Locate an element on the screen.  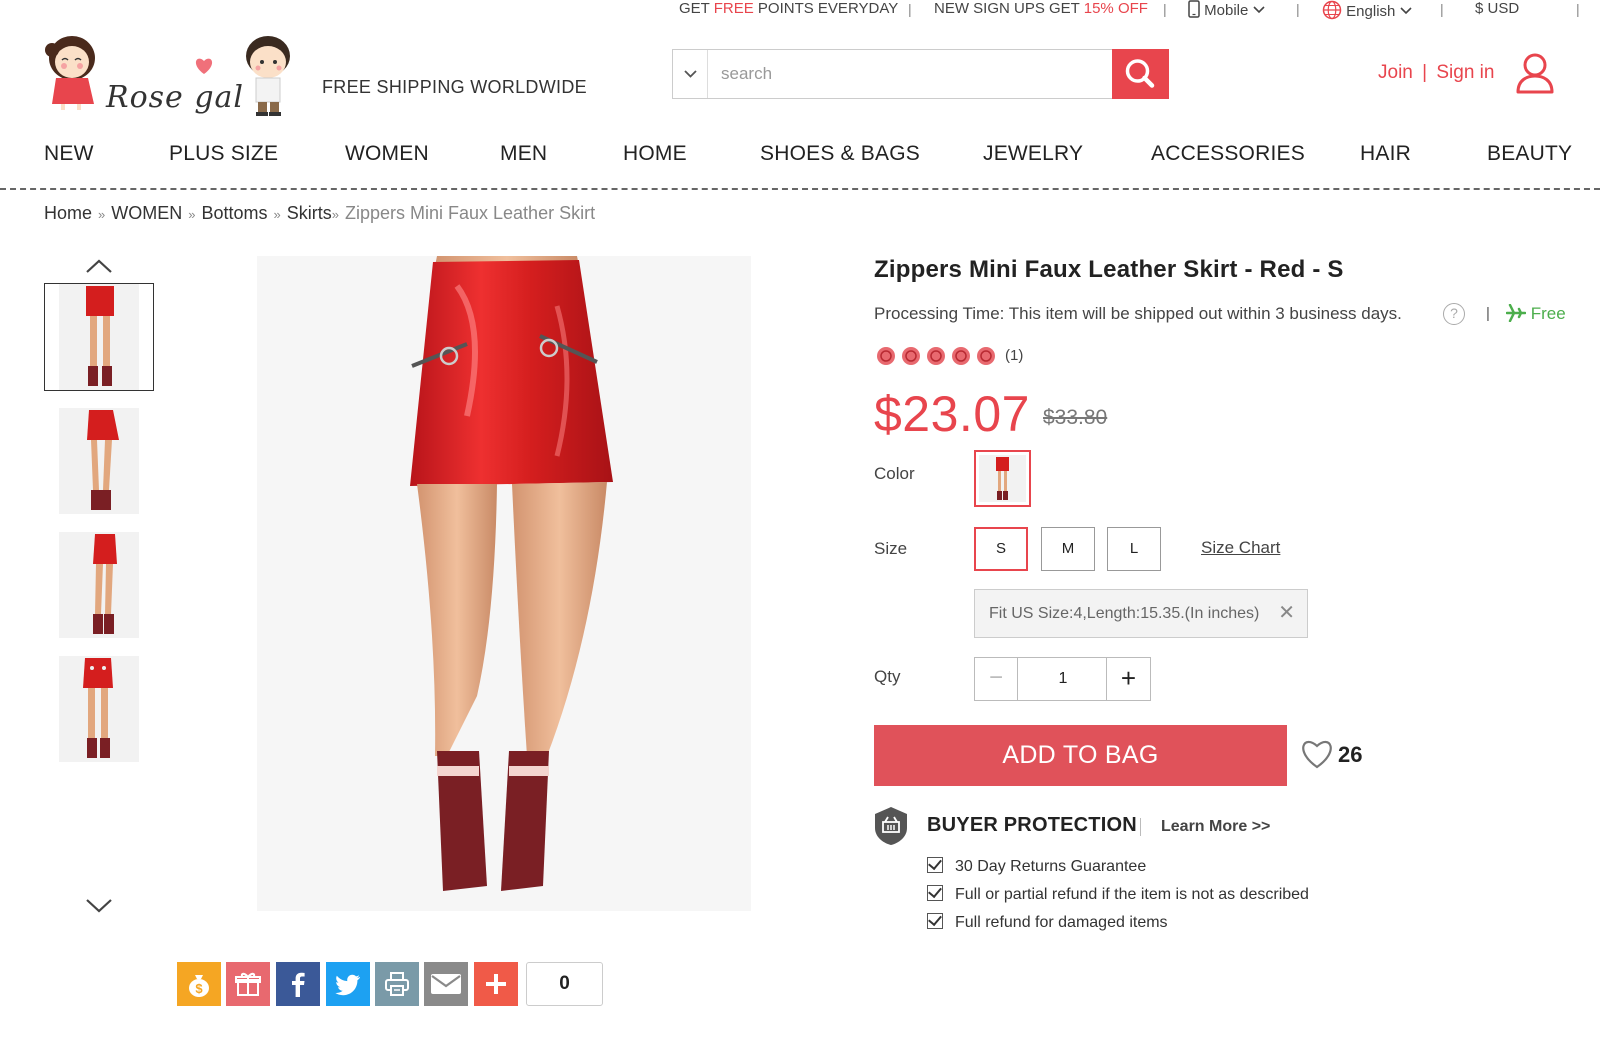
color-swatch-image is located at coordinates (1002, 478).